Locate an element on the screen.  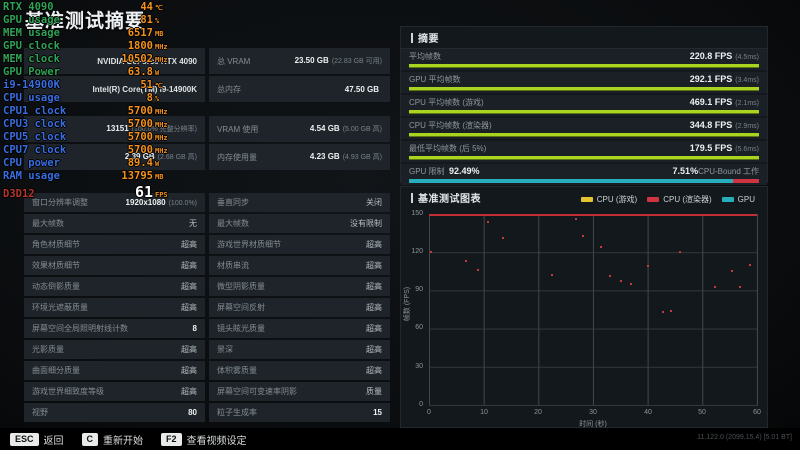
osd-line: CPU7 clock 5700 MHz is located at coordinates (91, 150).